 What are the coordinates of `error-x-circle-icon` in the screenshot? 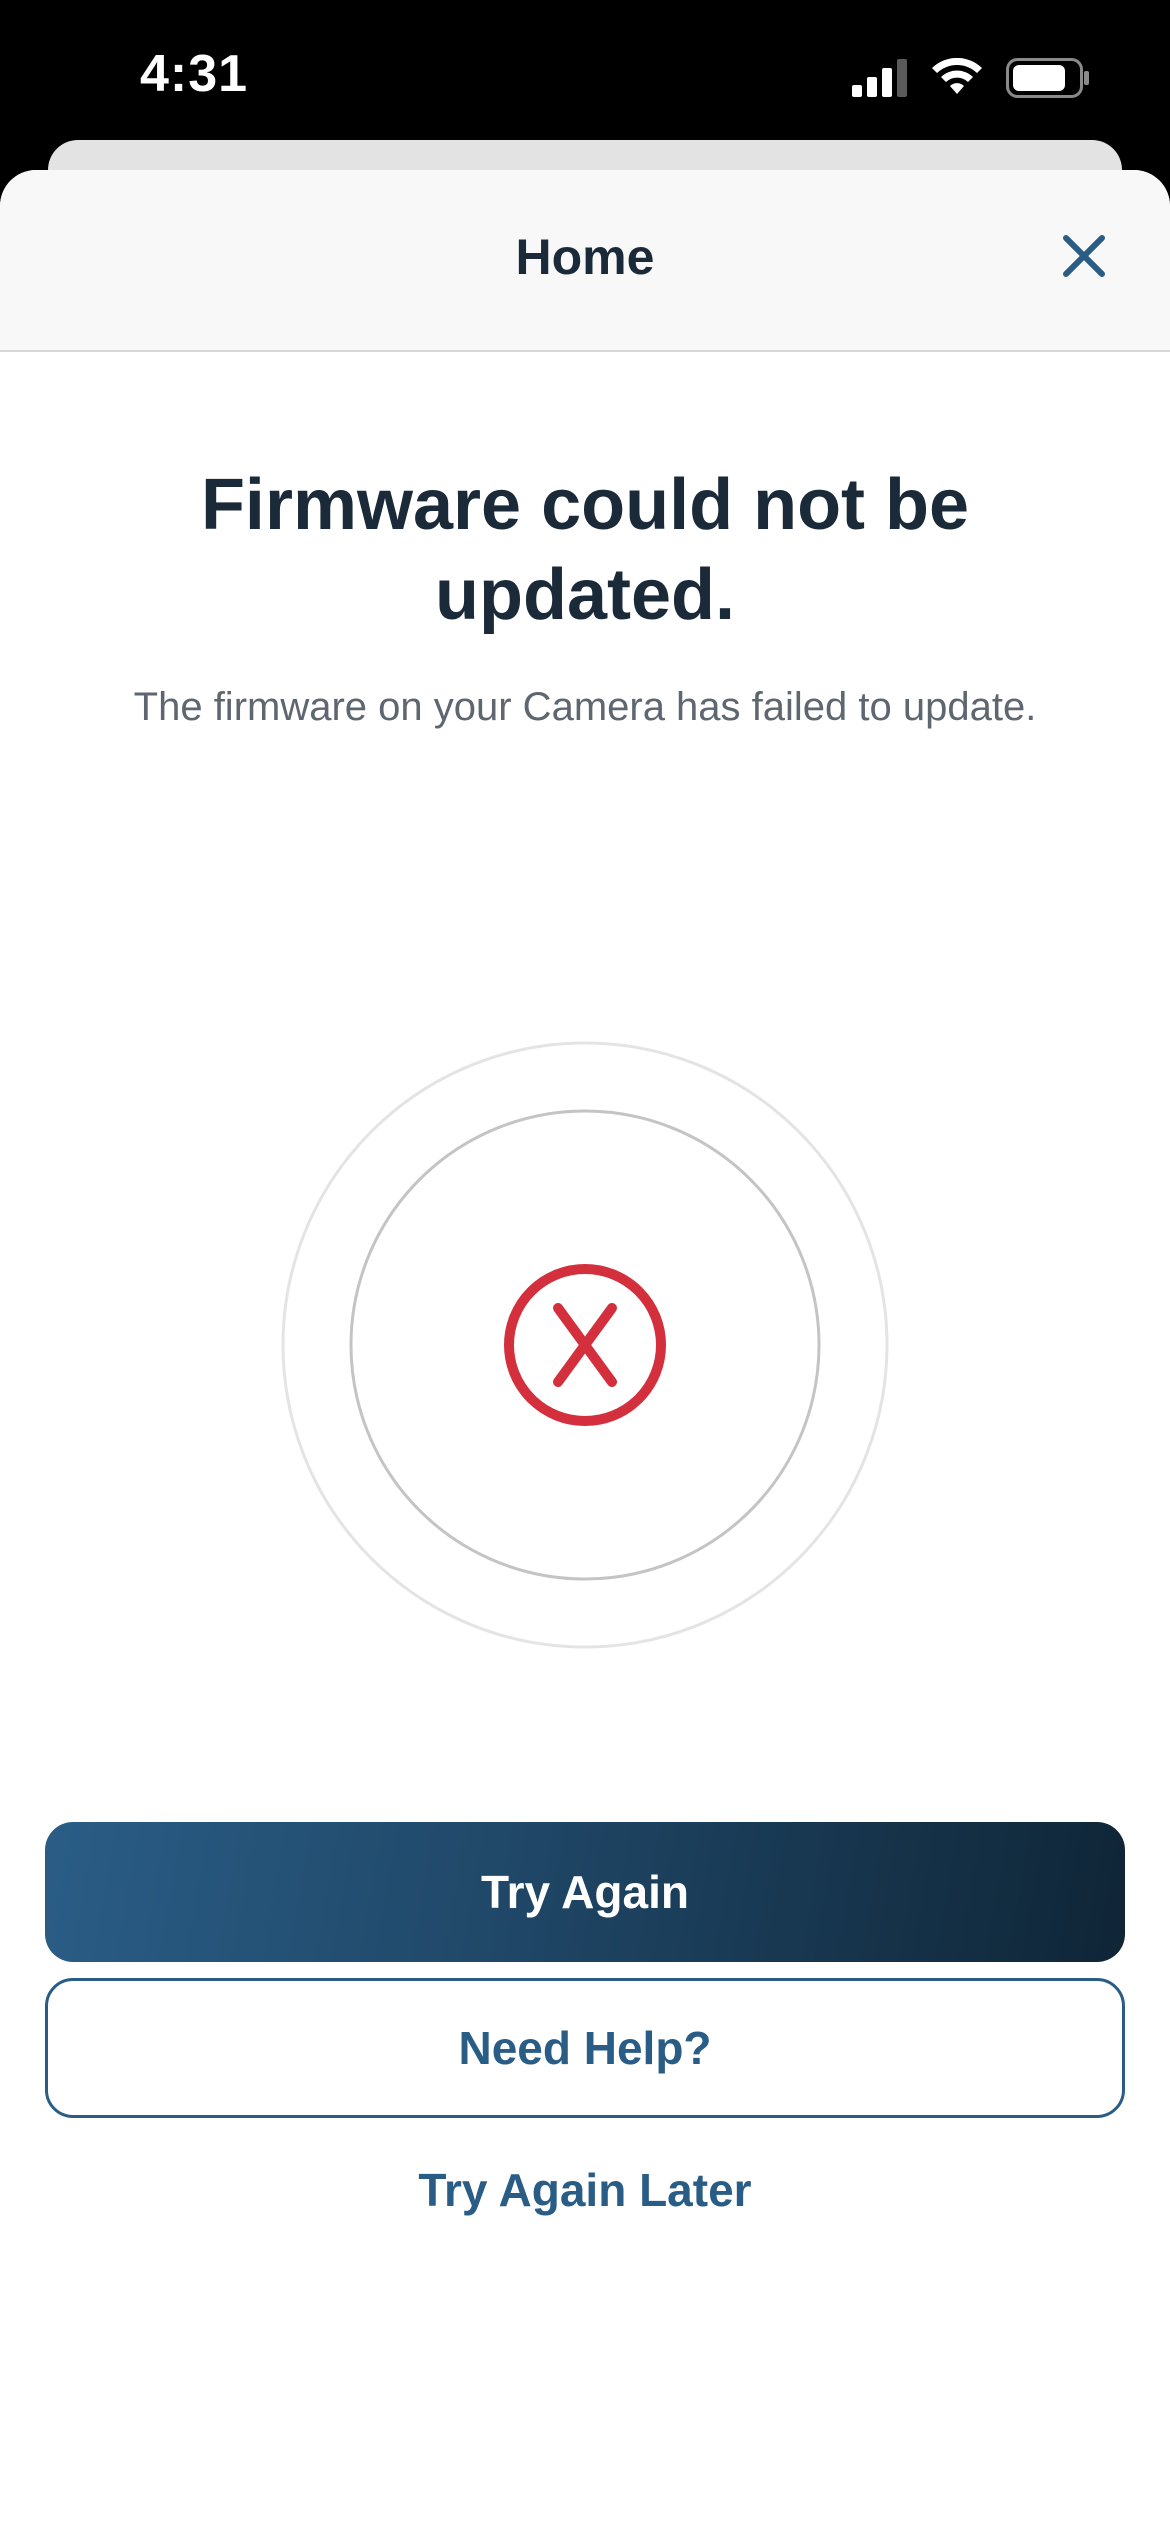 It's located at (585, 1345).